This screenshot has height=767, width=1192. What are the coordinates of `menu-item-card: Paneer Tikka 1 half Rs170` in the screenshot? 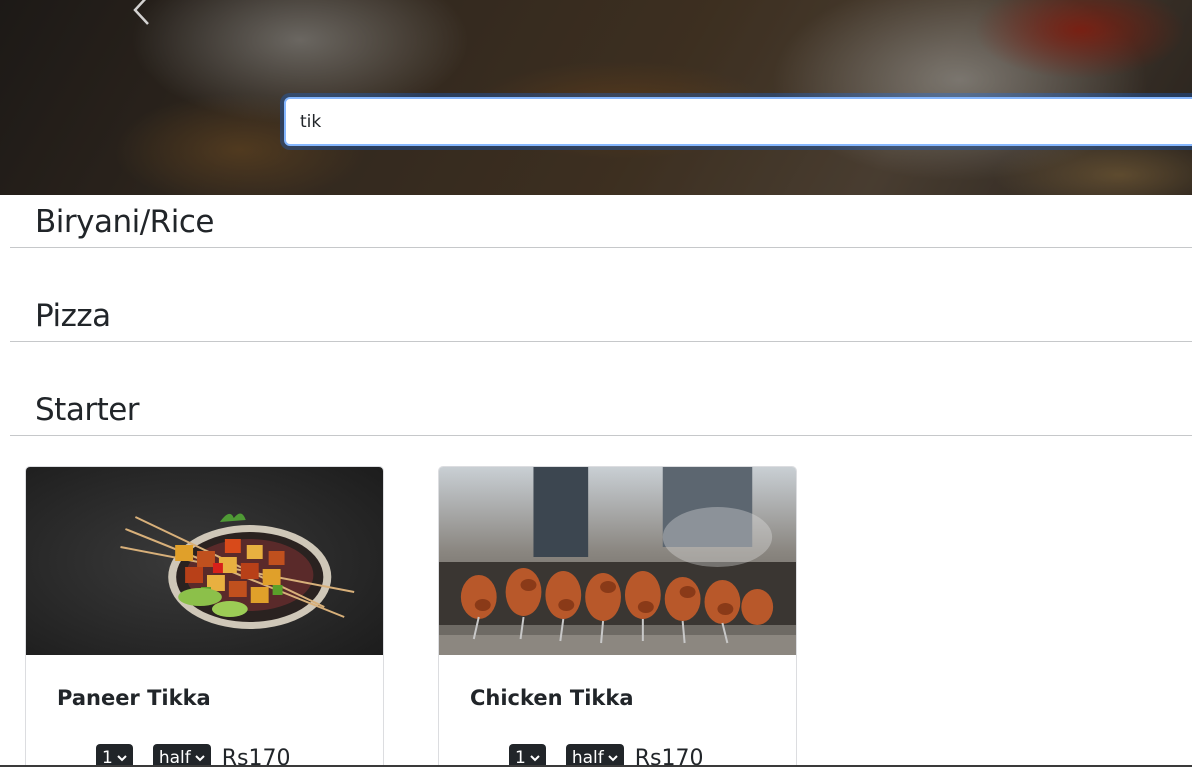 It's located at (204, 616).